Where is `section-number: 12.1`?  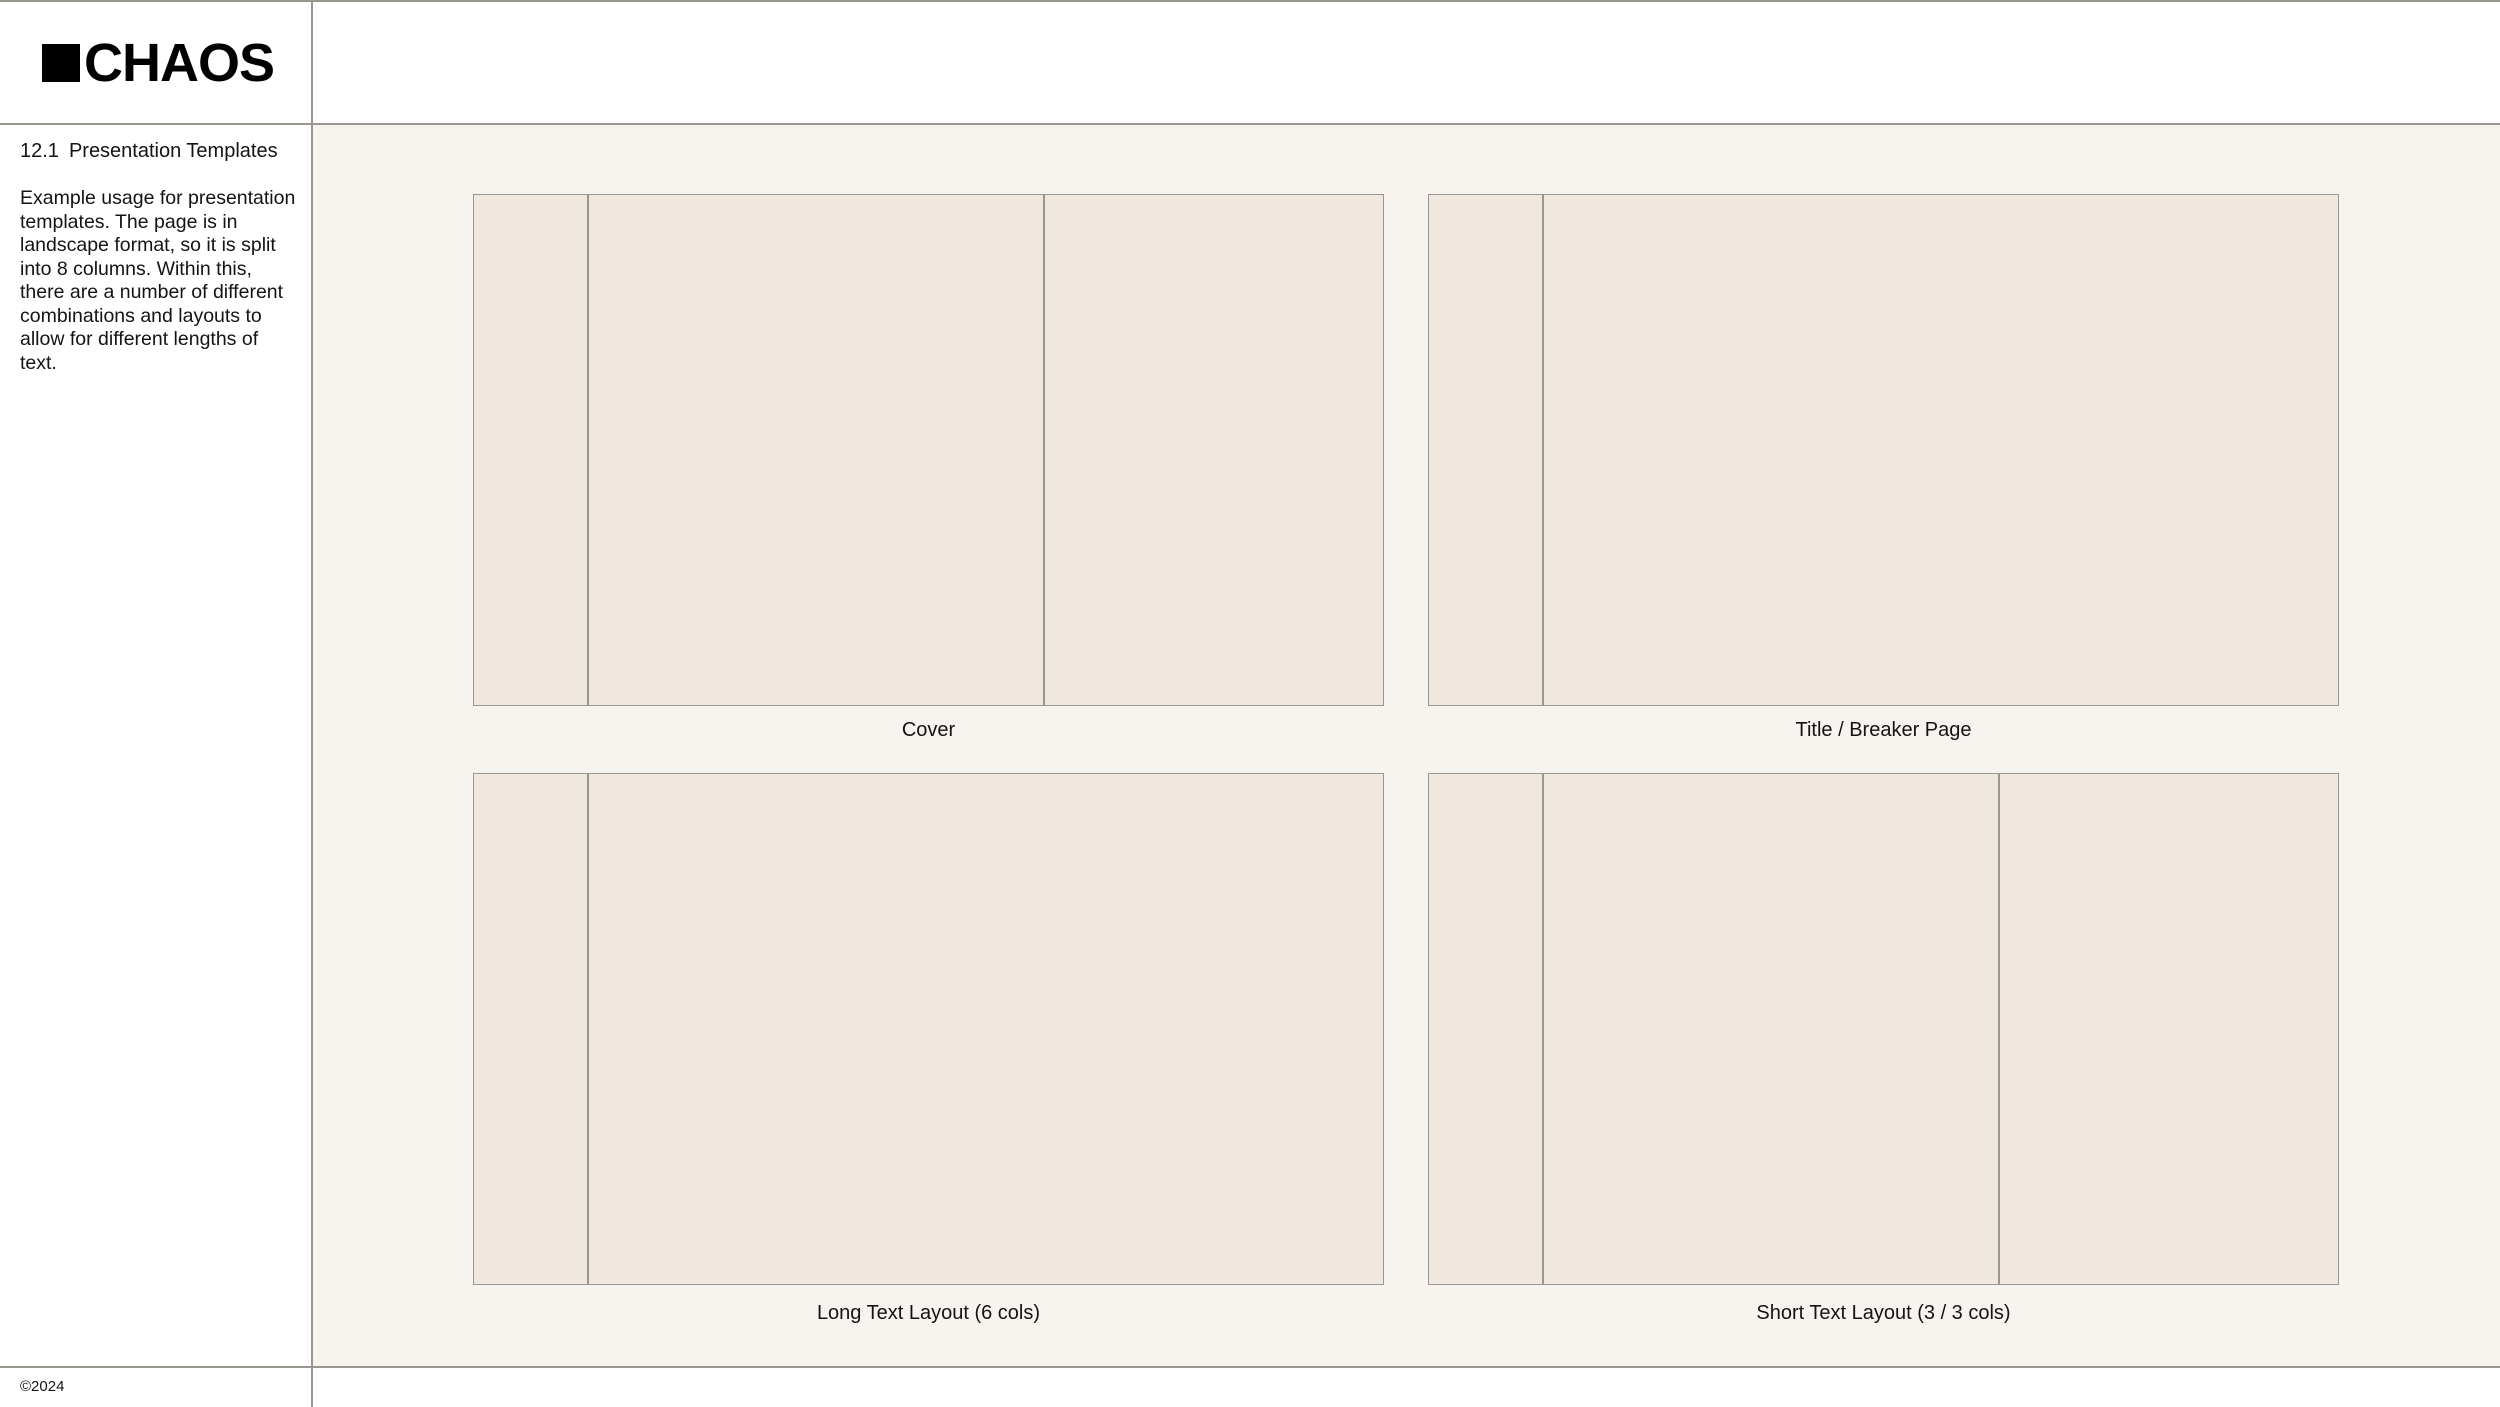
section-number: 12.1 is located at coordinates (39, 151).